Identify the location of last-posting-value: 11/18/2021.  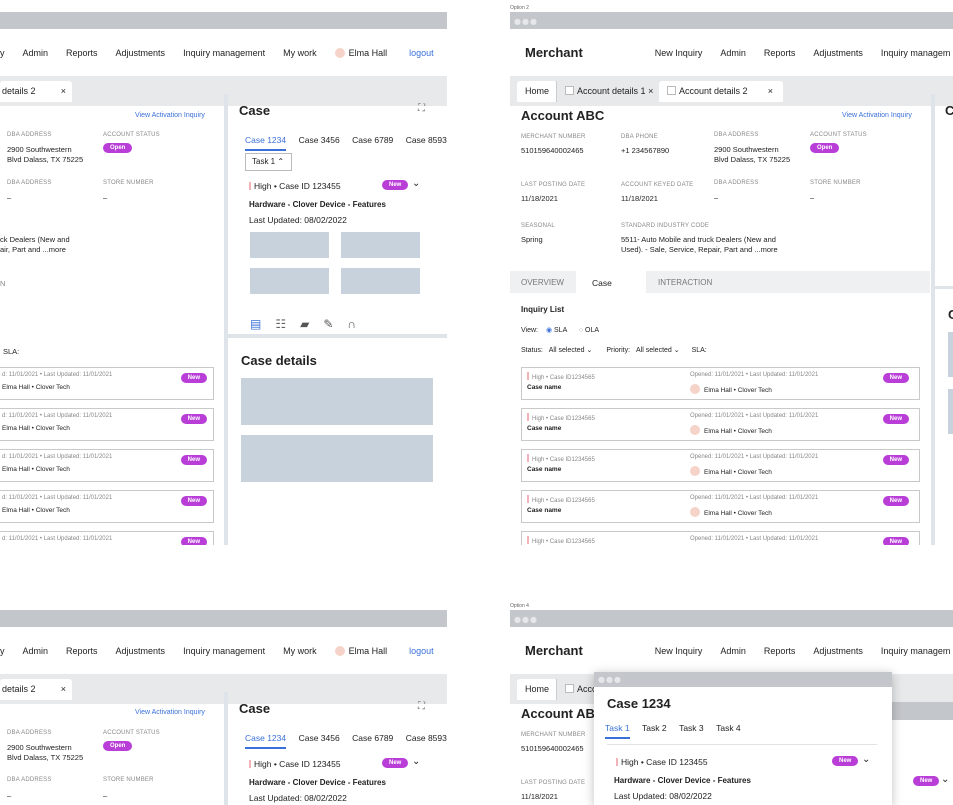
(539, 796).